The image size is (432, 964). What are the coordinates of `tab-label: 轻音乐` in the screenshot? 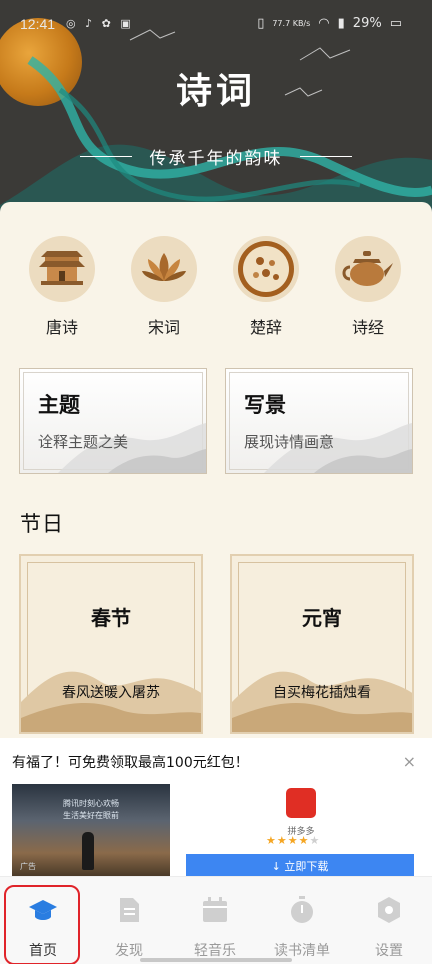 It's located at (215, 951).